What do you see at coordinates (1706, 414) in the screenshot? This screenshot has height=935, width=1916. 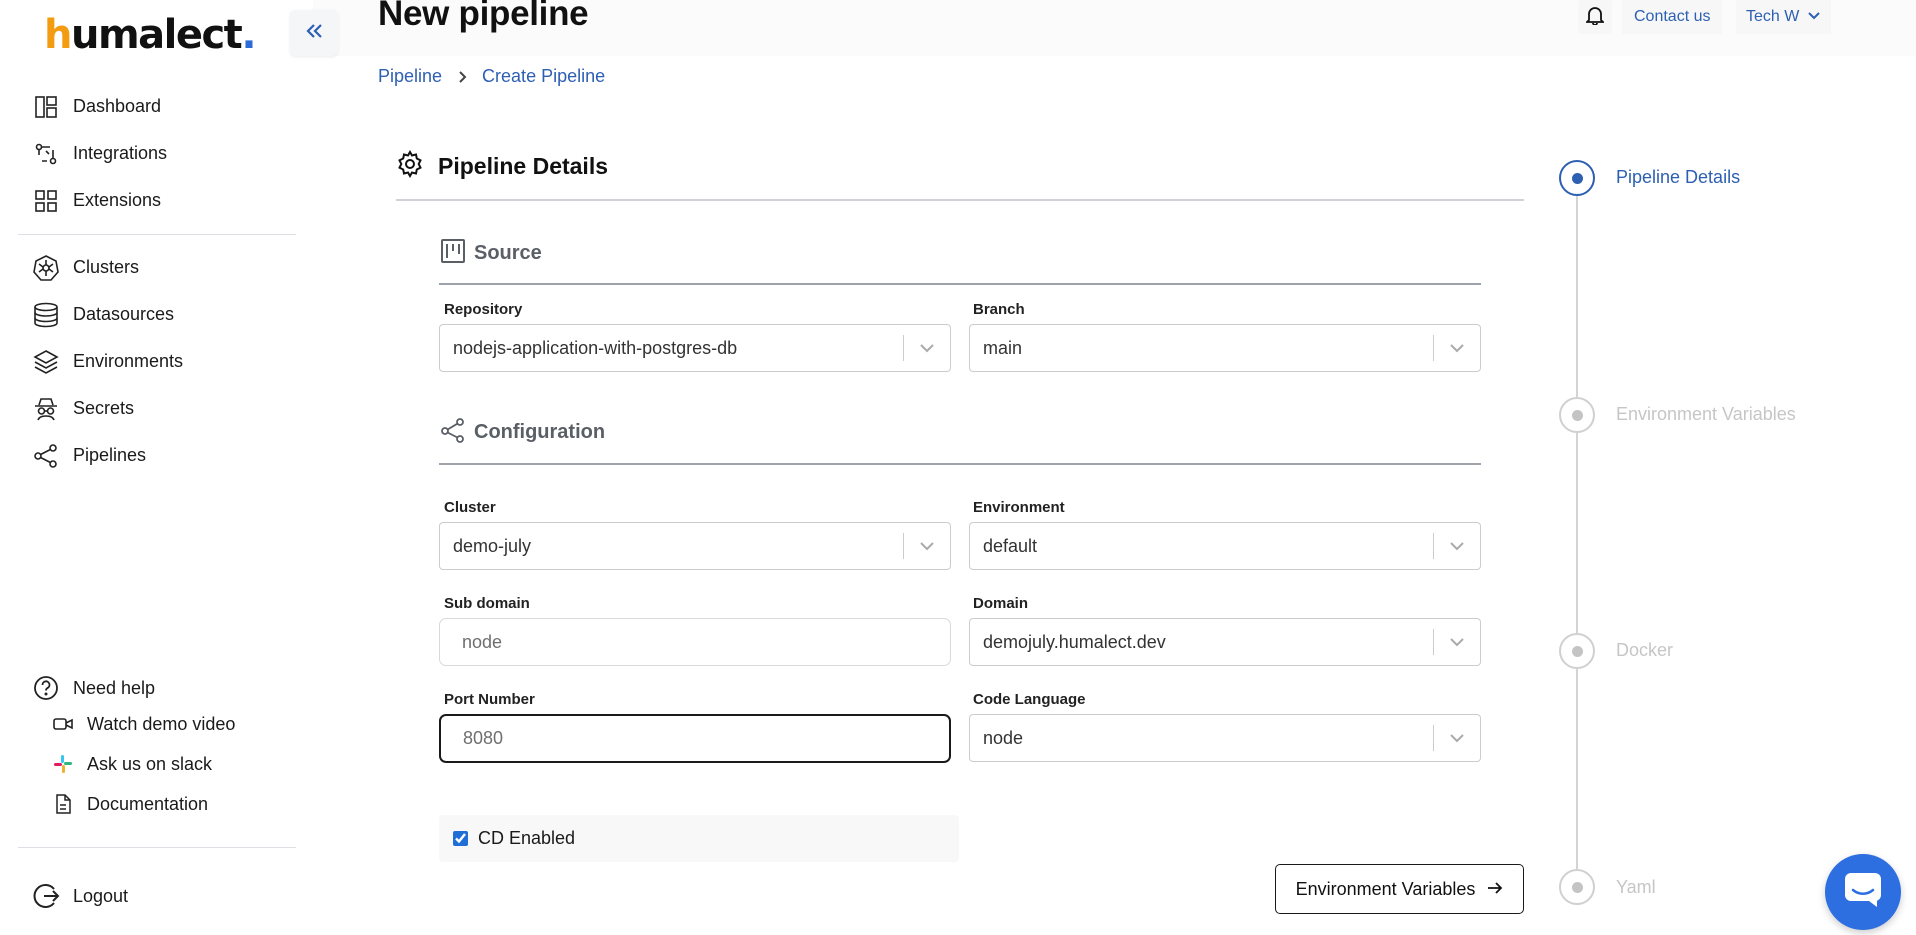 I see `step-environment-variables-label: Environment Variables` at bounding box center [1706, 414].